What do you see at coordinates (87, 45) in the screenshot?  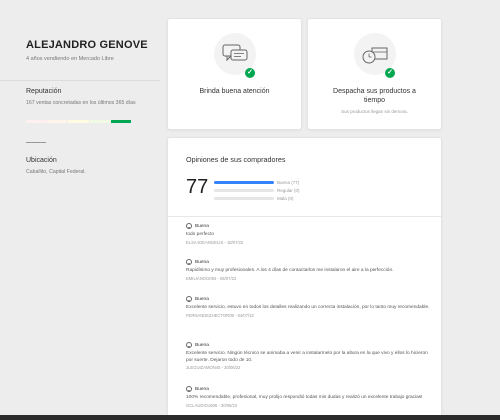 I see `seller-name: ALEJANDRO GENOVE` at bounding box center [87, 45].